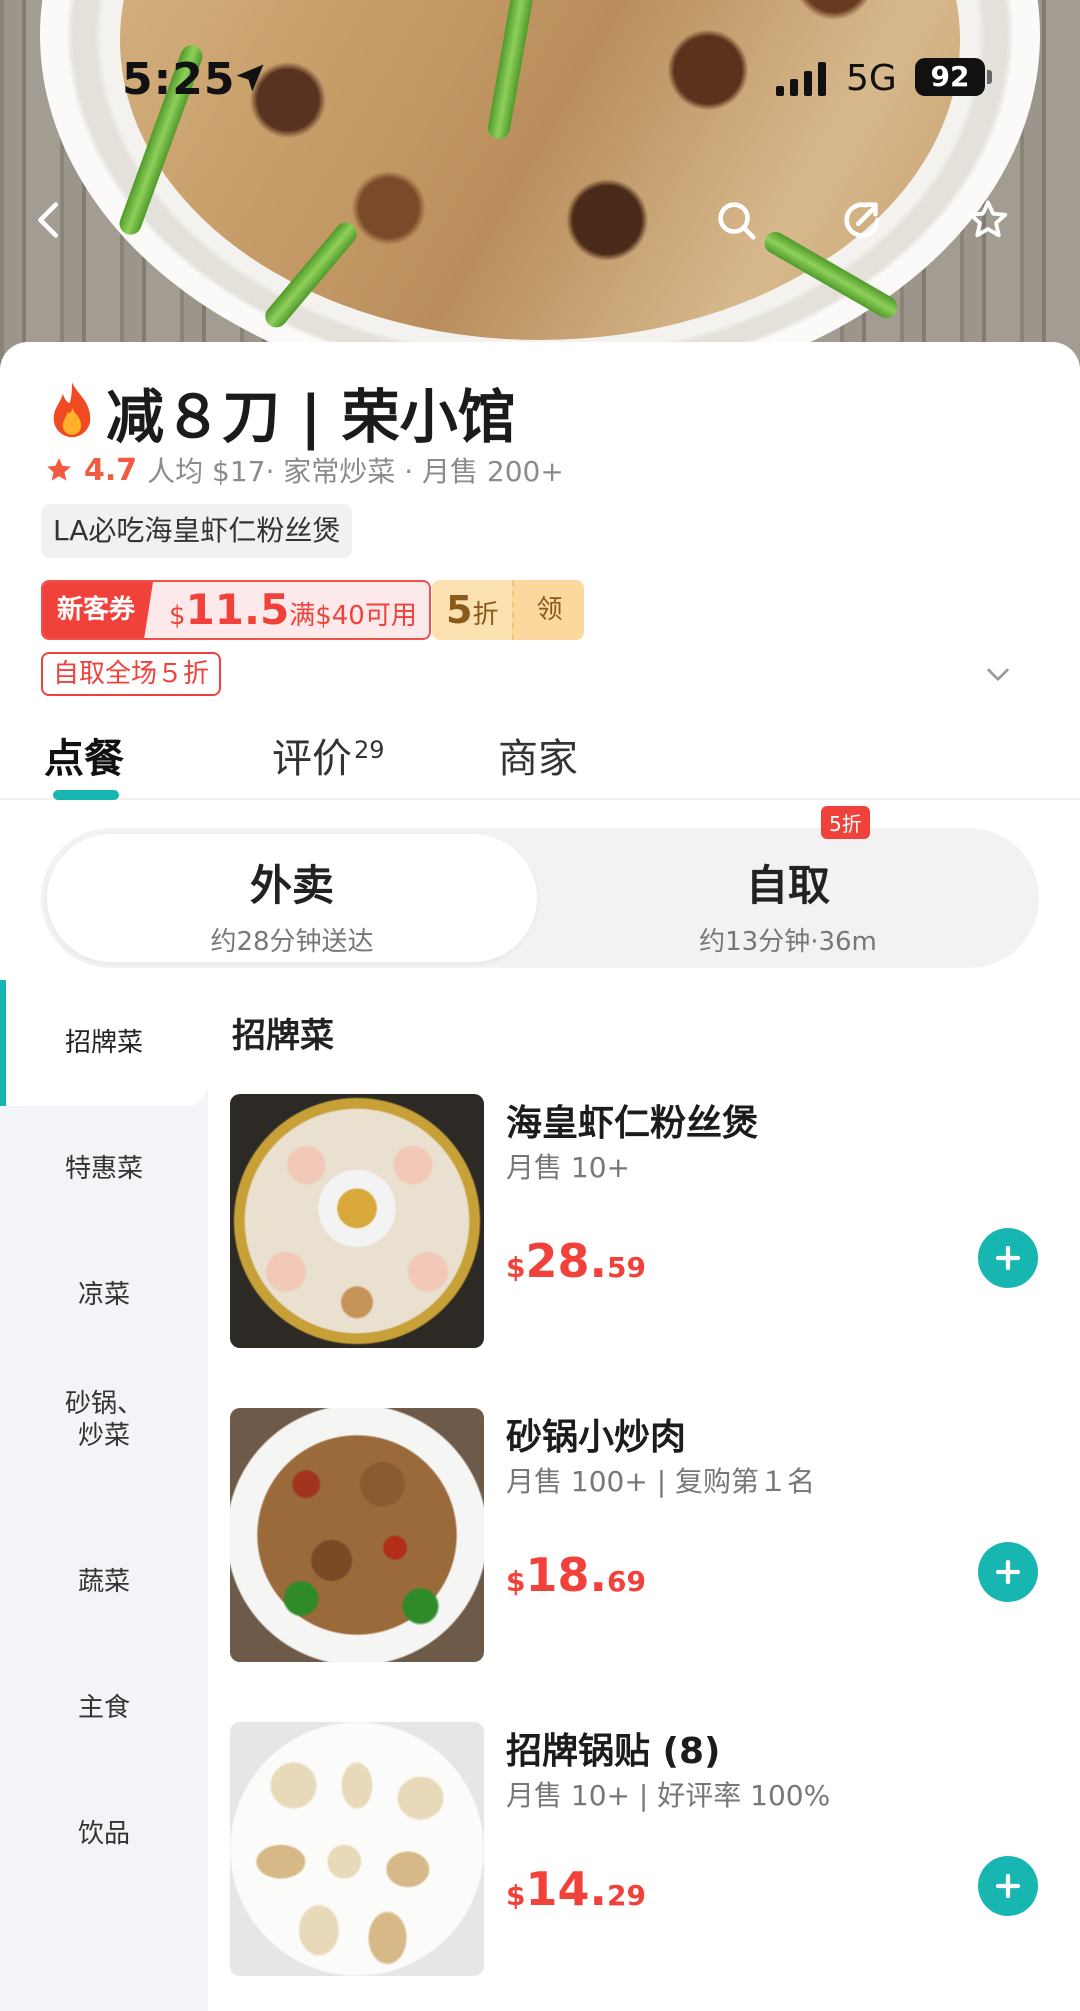 The height and width of the screenshot is (2011, 1080). I want to click on back-button, so click(50, 220).